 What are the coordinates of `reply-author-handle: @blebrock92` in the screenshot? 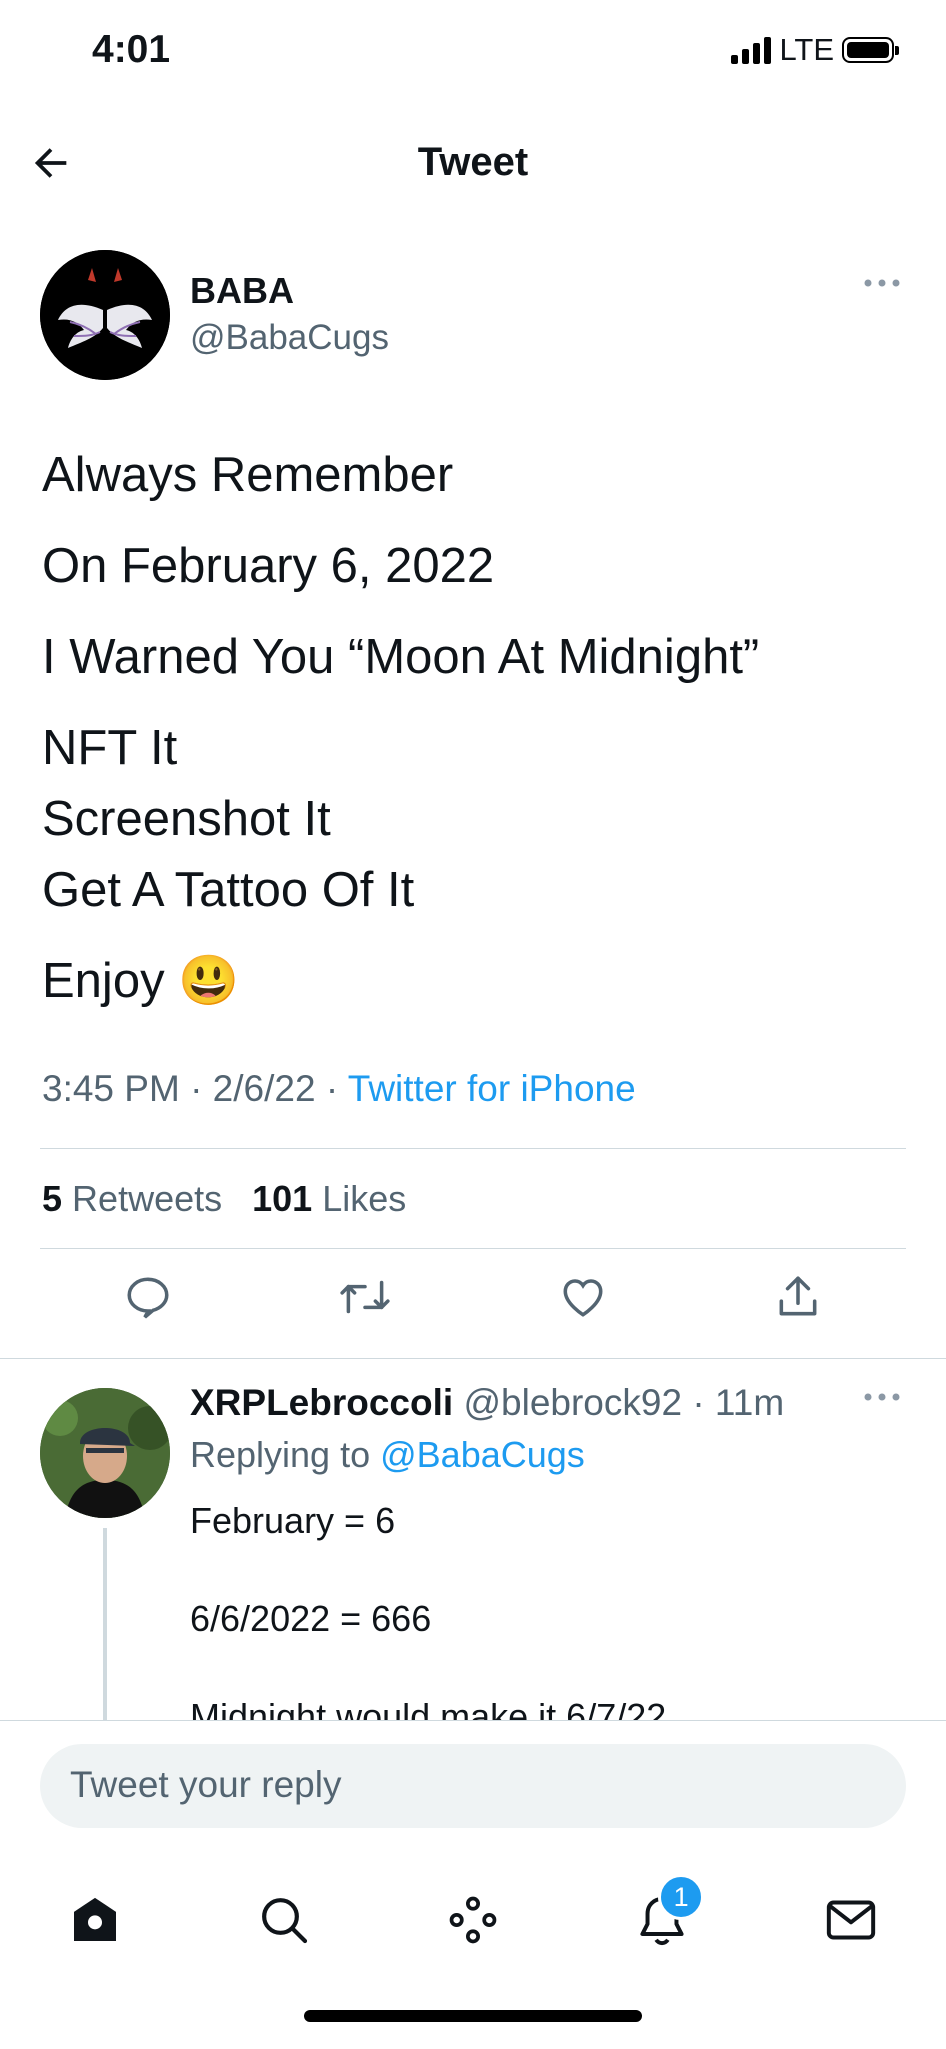 It's located at (572, 1402).